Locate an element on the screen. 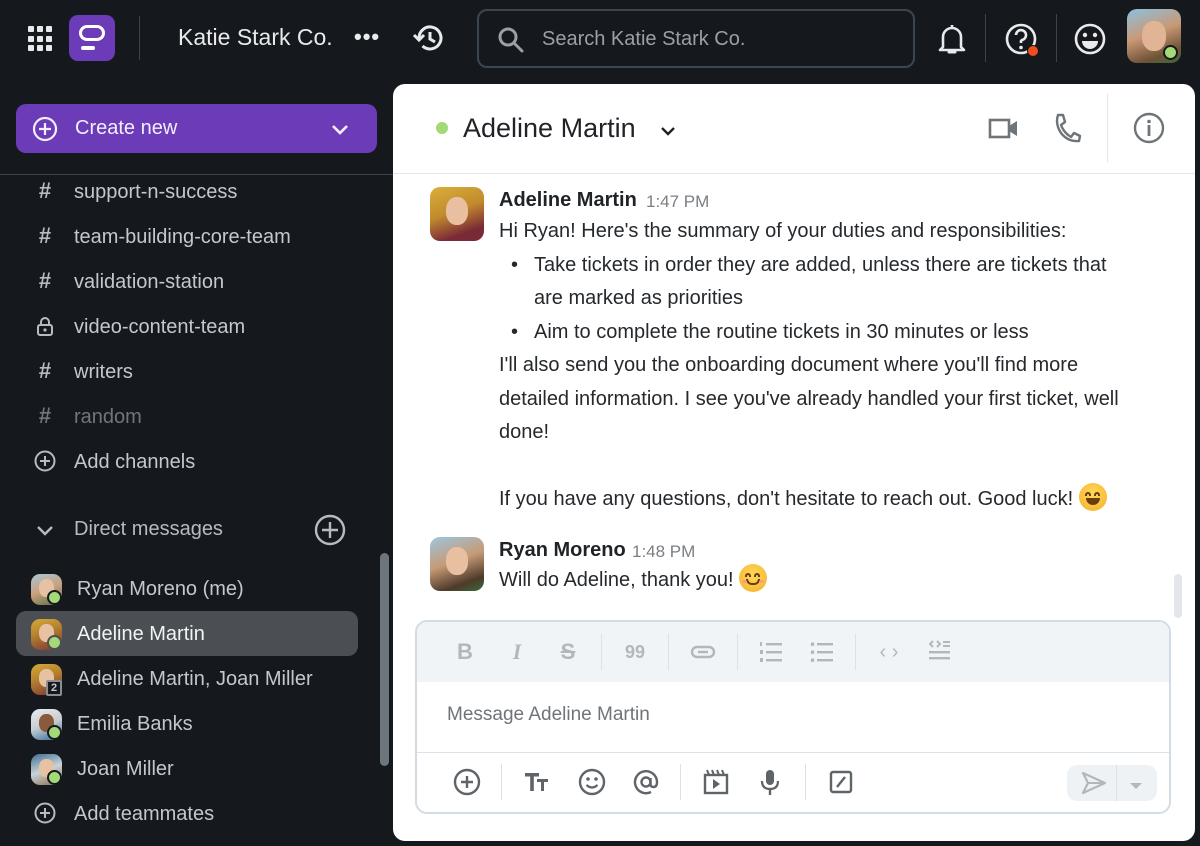  sidebar-channel-validation-station: # validation-station is located at coordinates (196, 282).